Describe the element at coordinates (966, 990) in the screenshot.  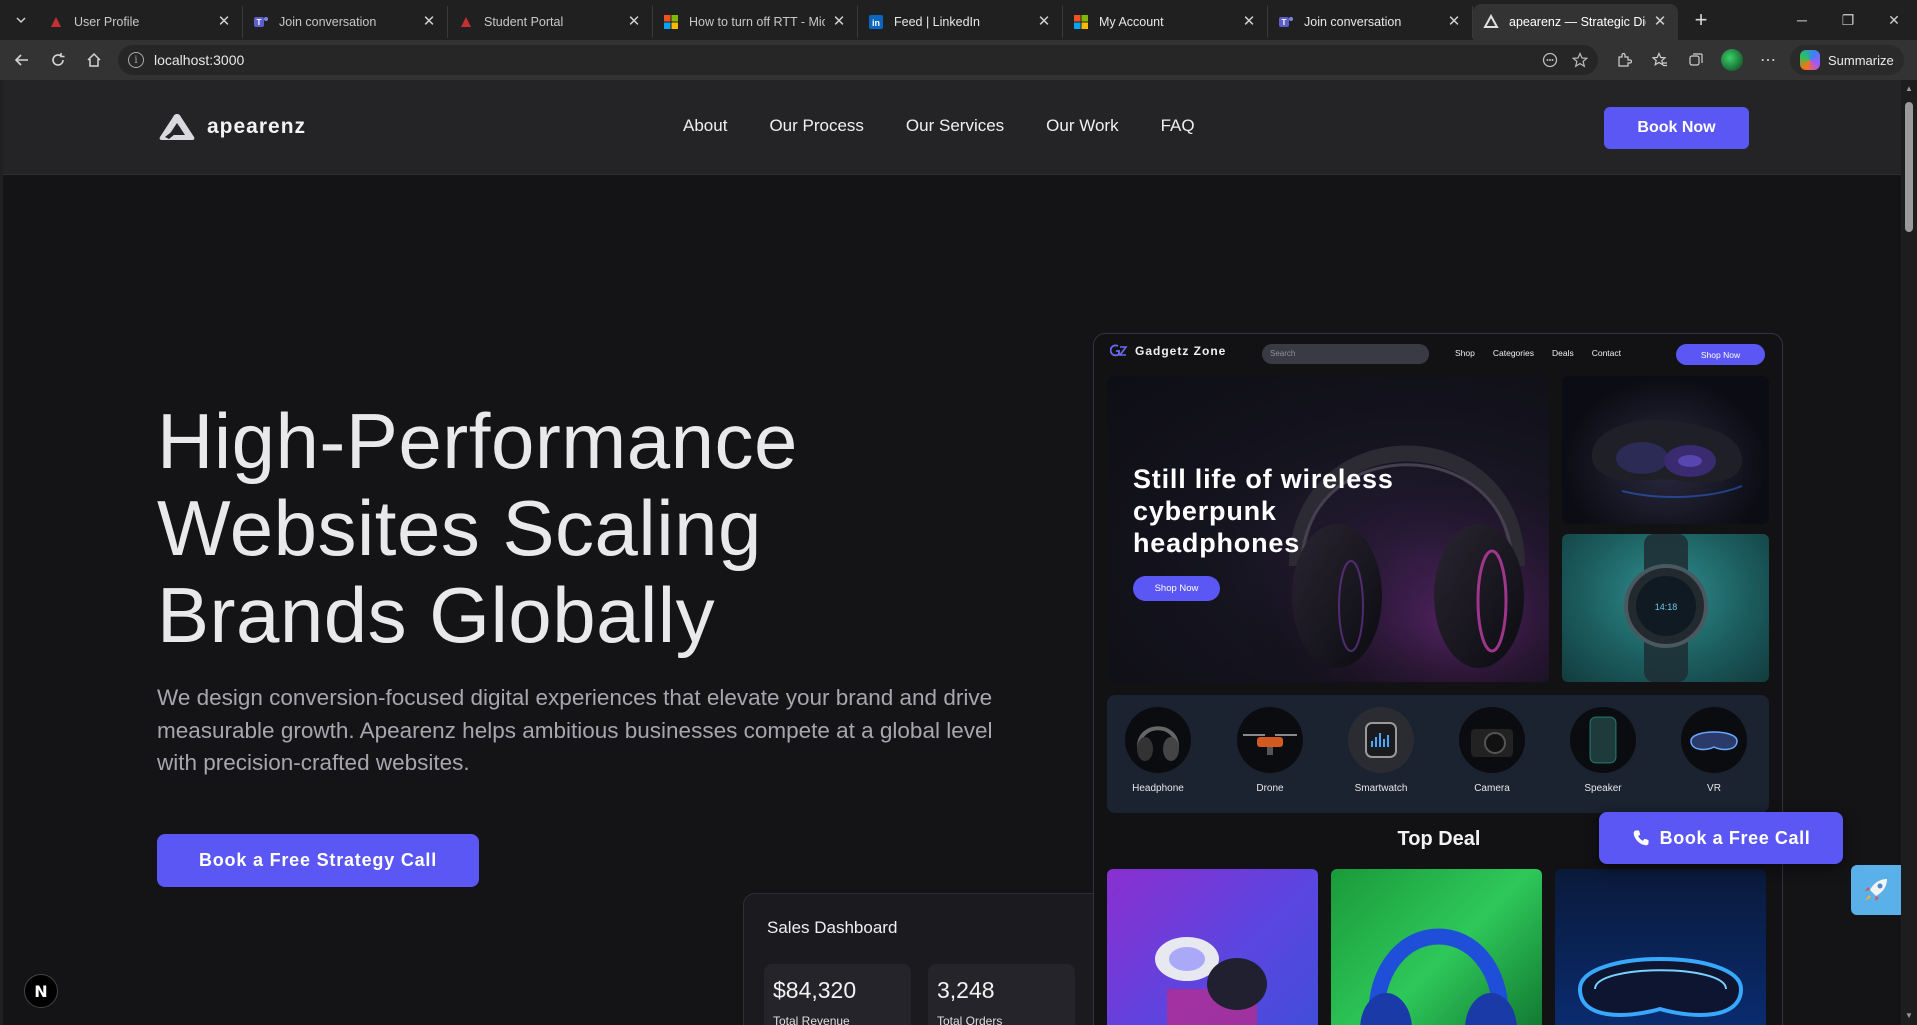
I see `stat-value: 3,248` at that location.